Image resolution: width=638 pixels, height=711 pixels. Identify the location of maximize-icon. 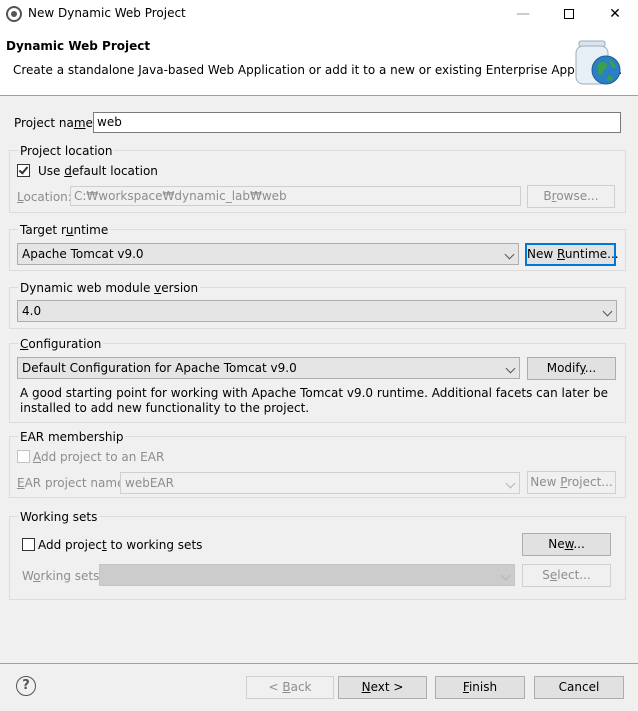
(569, 14).